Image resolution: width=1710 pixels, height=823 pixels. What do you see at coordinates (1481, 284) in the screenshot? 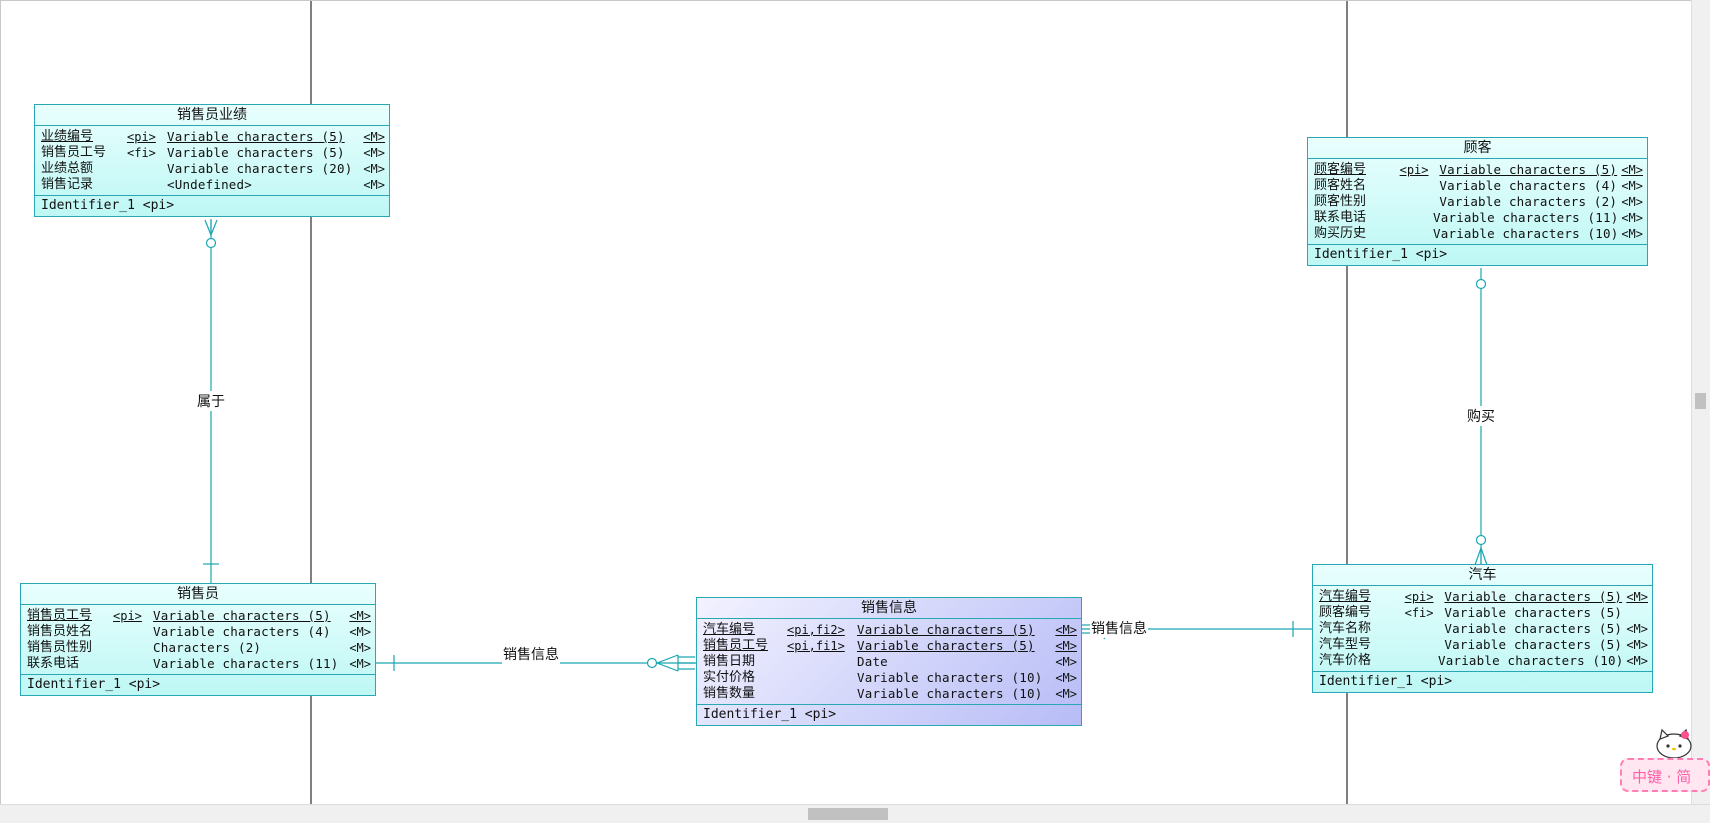
I see `buys-optional-circle` at bounding box center [1481, 284].